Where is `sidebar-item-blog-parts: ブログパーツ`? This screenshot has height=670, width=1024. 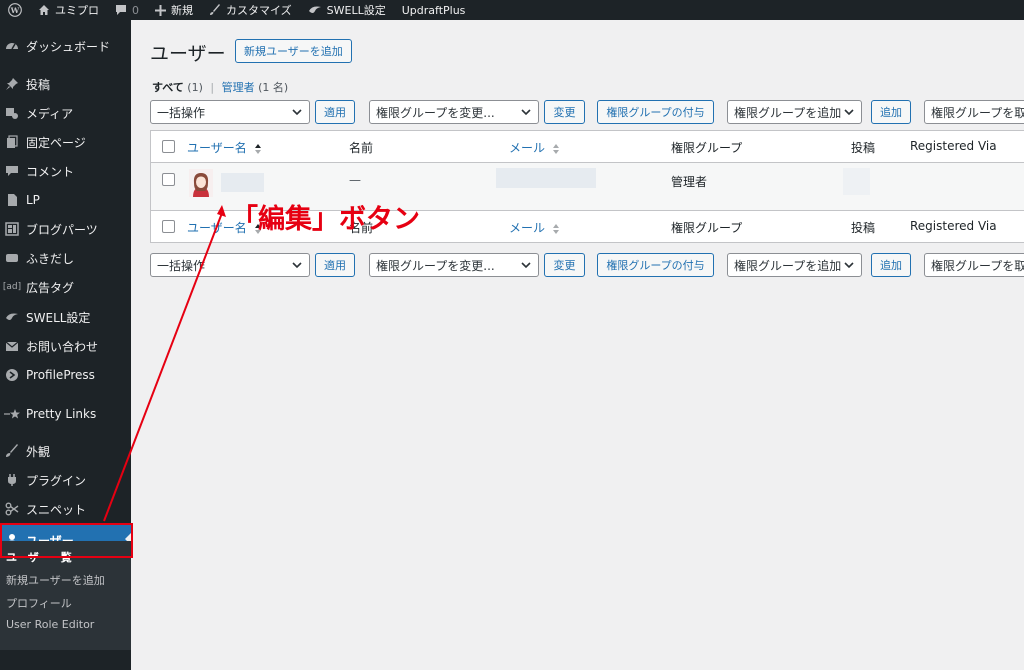 sidebar-item-blog-parts: ブログパーツ is located at coordinates (65, 229).